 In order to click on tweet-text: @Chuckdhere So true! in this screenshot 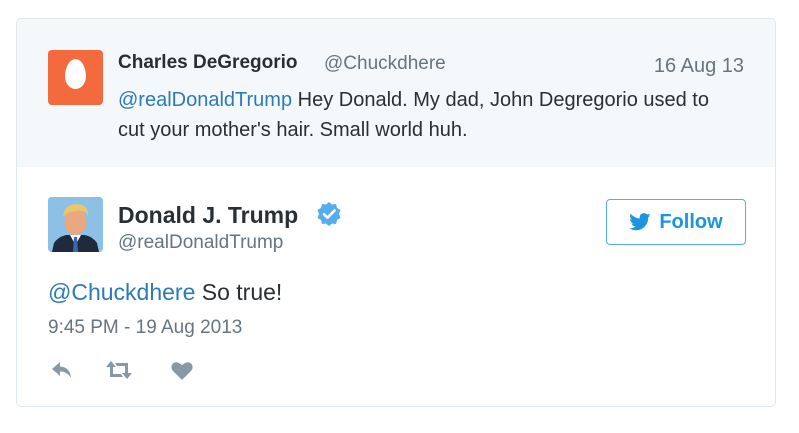, I will do `click(165, 292)`.